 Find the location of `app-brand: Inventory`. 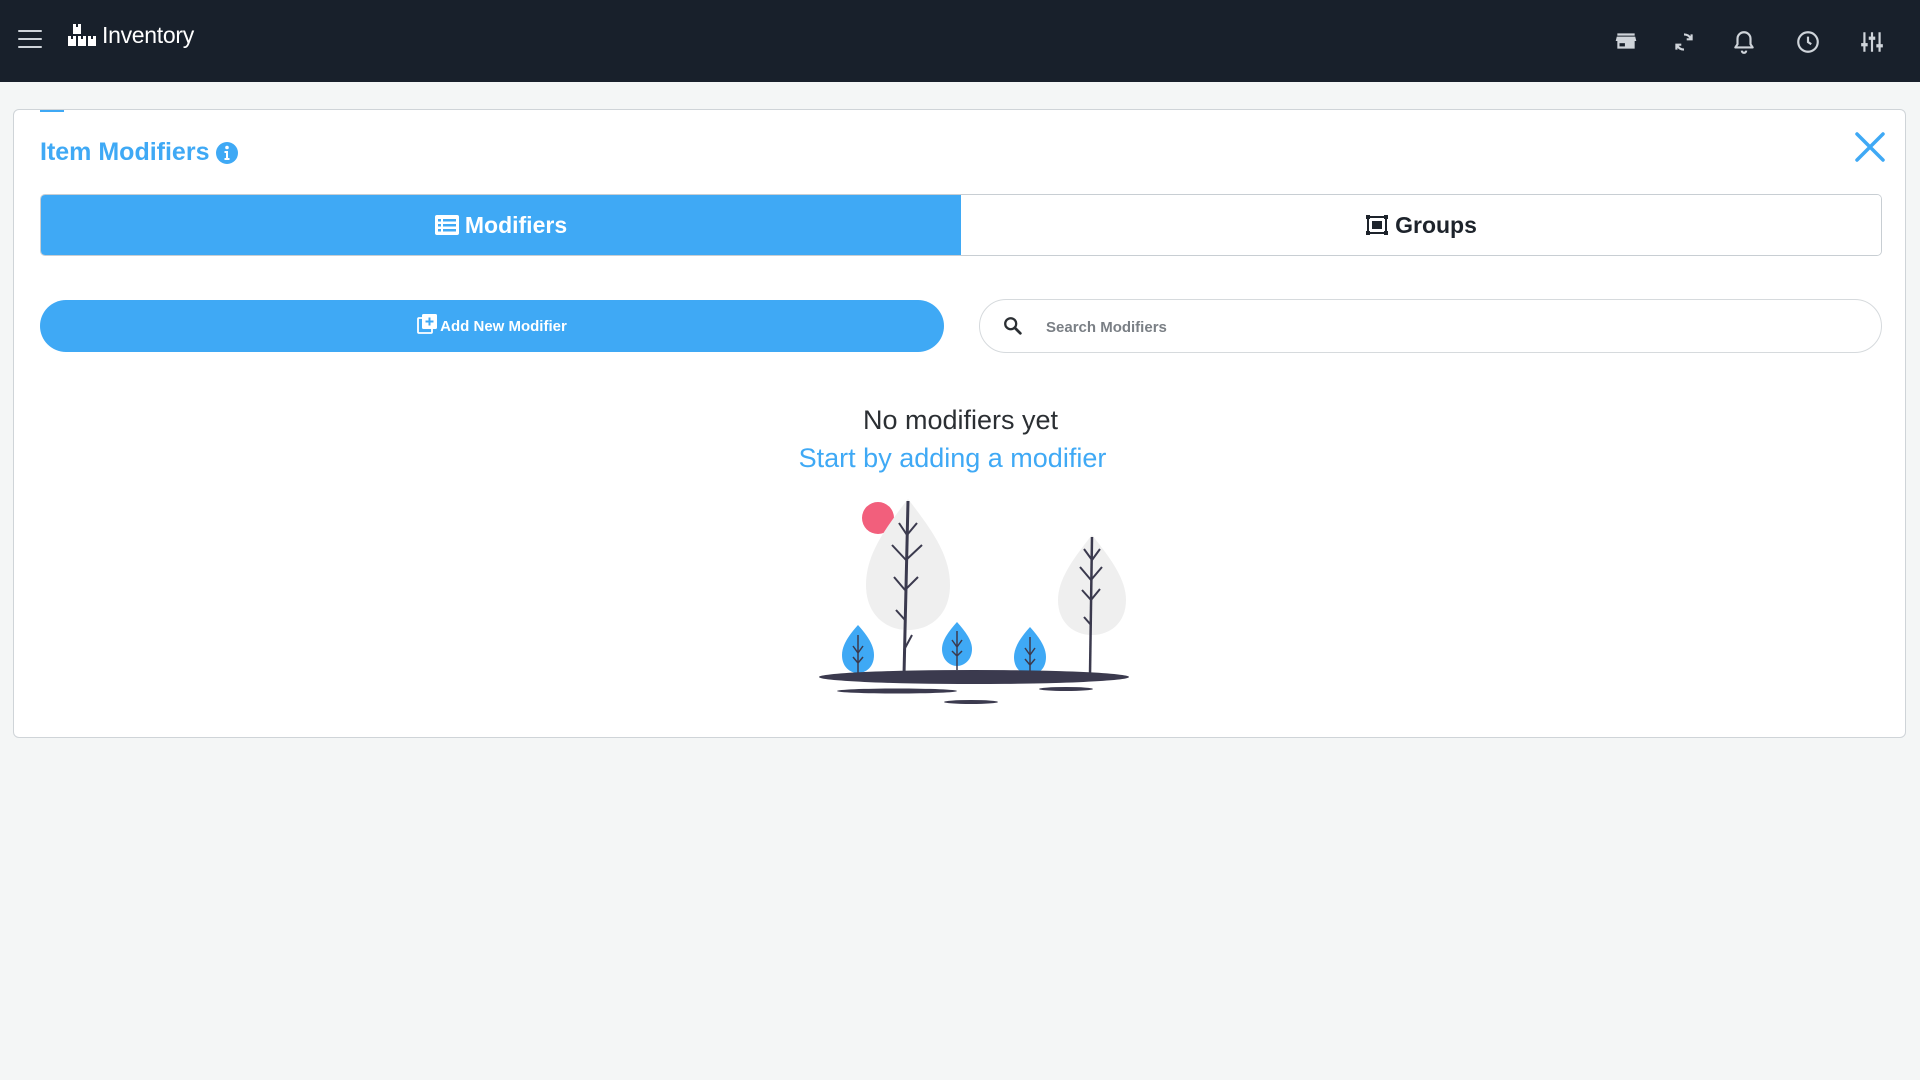

app-brand: Inventory is located at coordinates (131, 35).